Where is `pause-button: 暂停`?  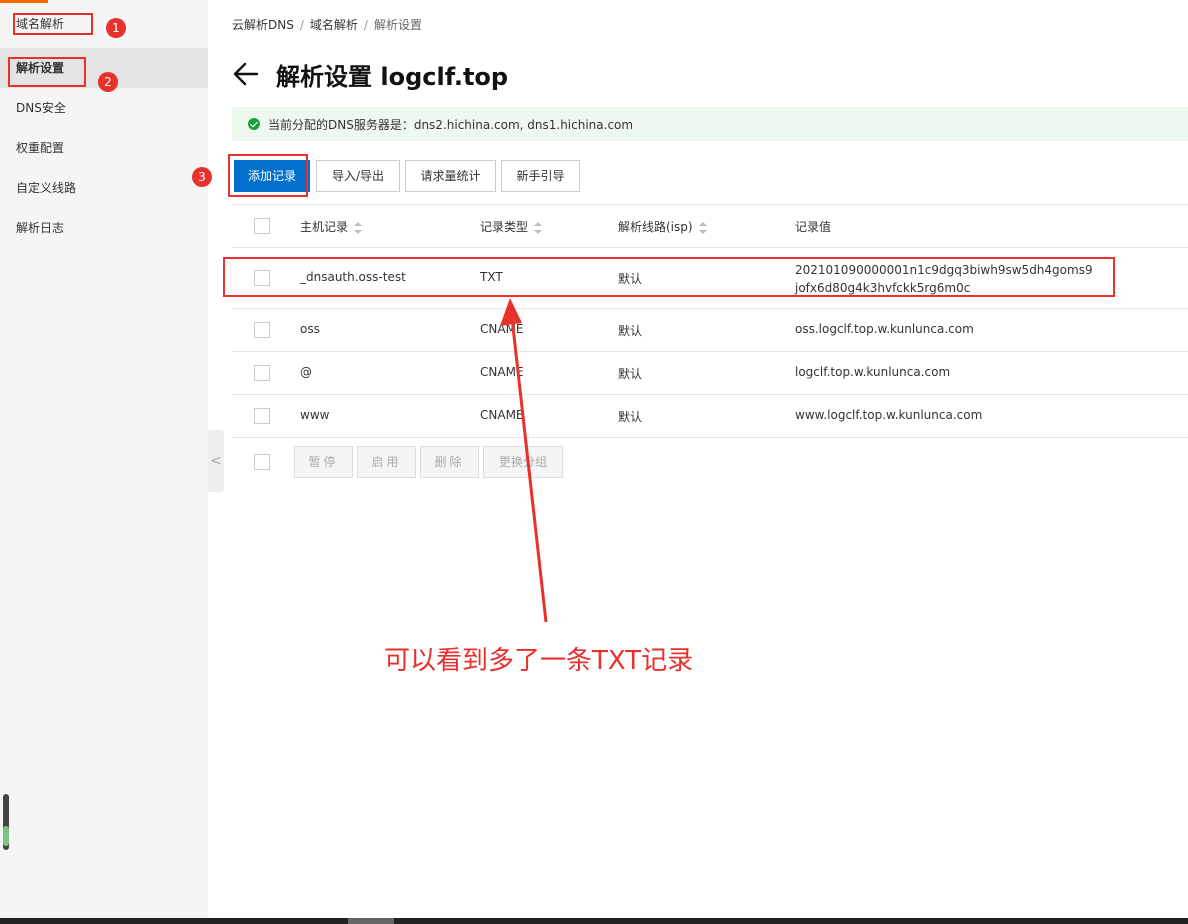 pause-button: 暂停 is located at coordinates (323, 462).